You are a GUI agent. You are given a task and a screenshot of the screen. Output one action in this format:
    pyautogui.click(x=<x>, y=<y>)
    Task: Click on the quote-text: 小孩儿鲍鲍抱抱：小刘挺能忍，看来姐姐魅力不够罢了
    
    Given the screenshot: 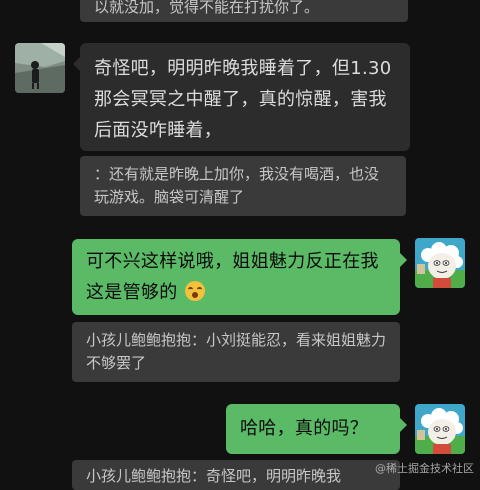 What is the action you would take?
    pyautogui.click(x=236, y=351)
    